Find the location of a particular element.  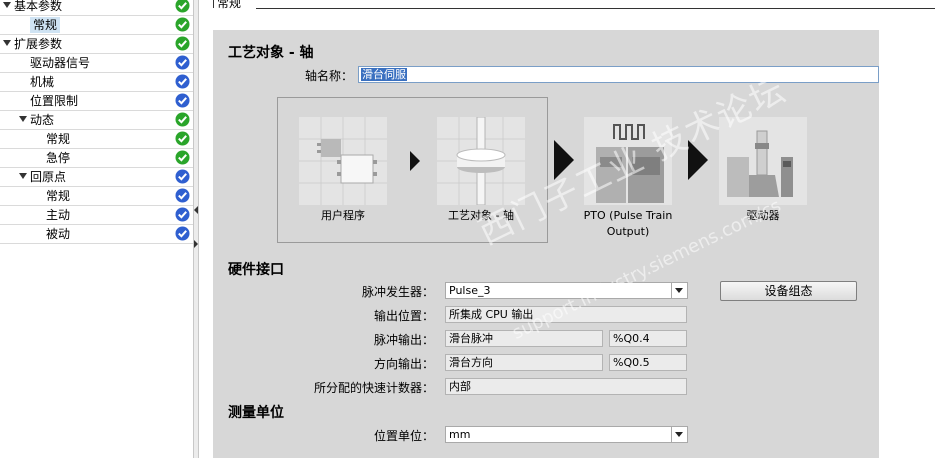

diagram-caption: 驱动器 is located at coordinates (763, 215).